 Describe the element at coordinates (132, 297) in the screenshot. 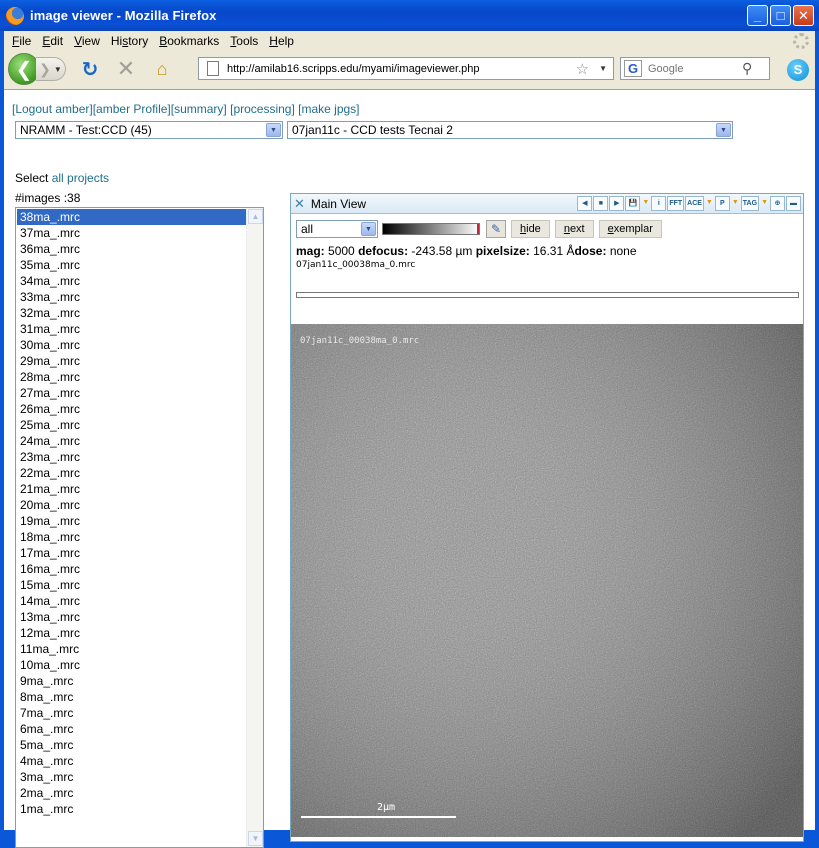

I see `list-item: 33ma_.mrc` at that location.